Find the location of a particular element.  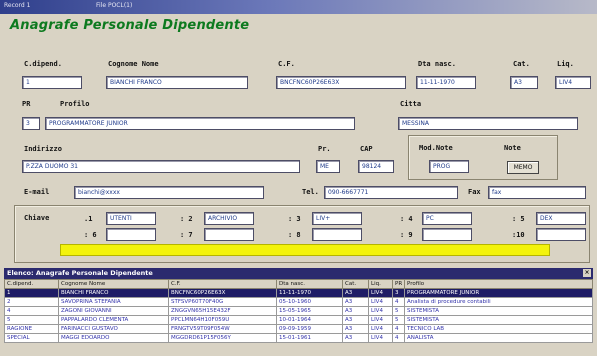

note-group: Mod.Note PROG Note MEMO is located at coordinates (483, 157).